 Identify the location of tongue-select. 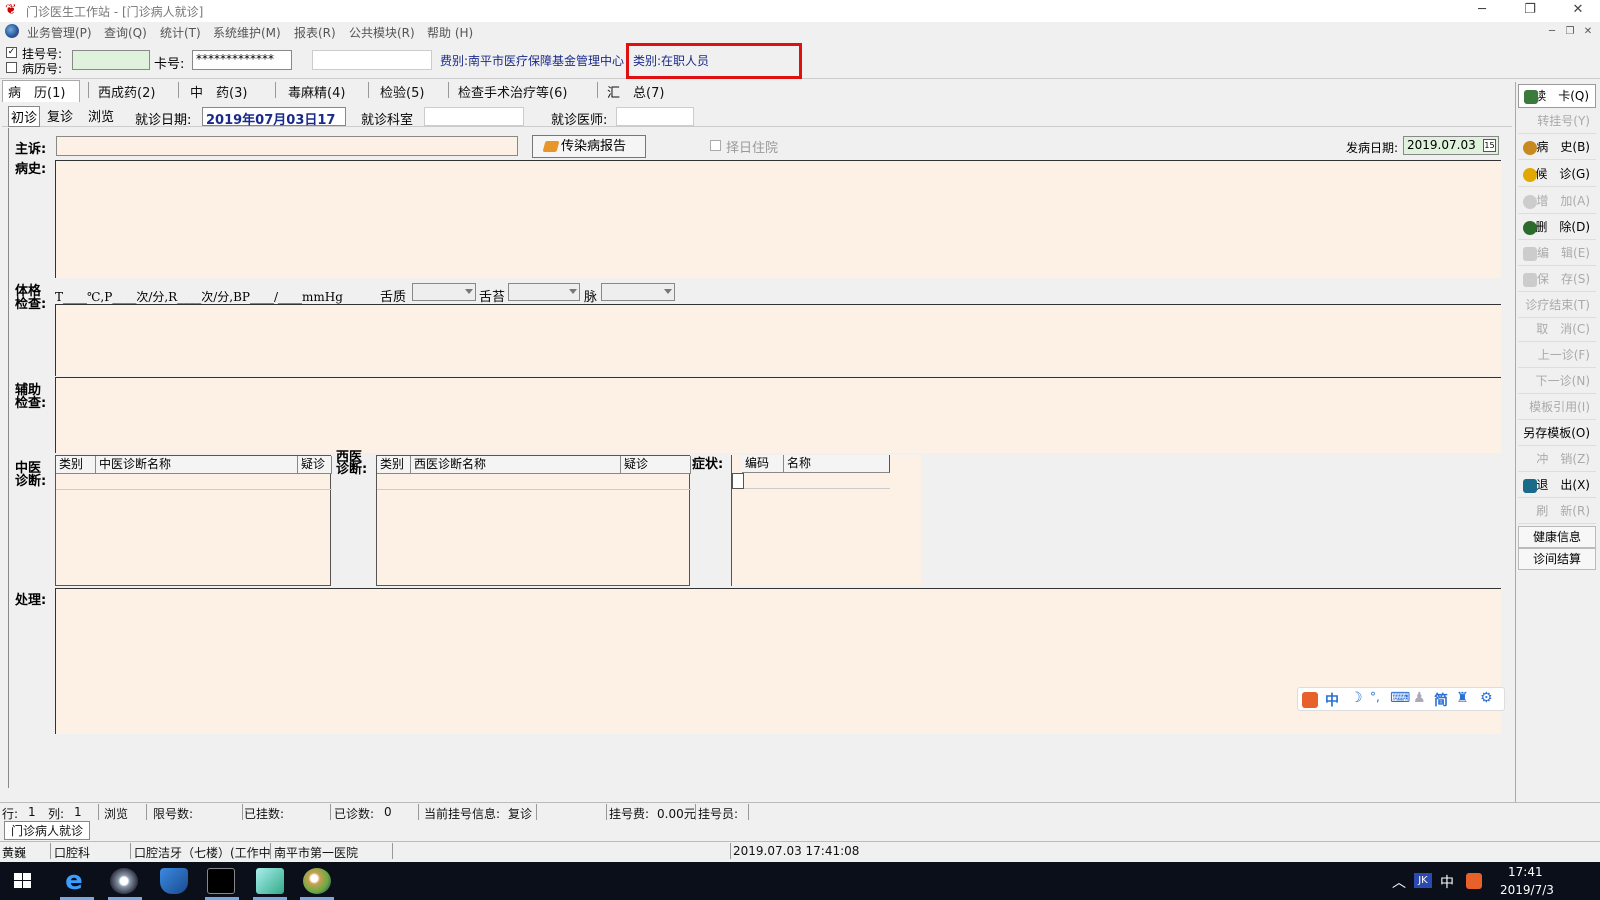
(444, 292).